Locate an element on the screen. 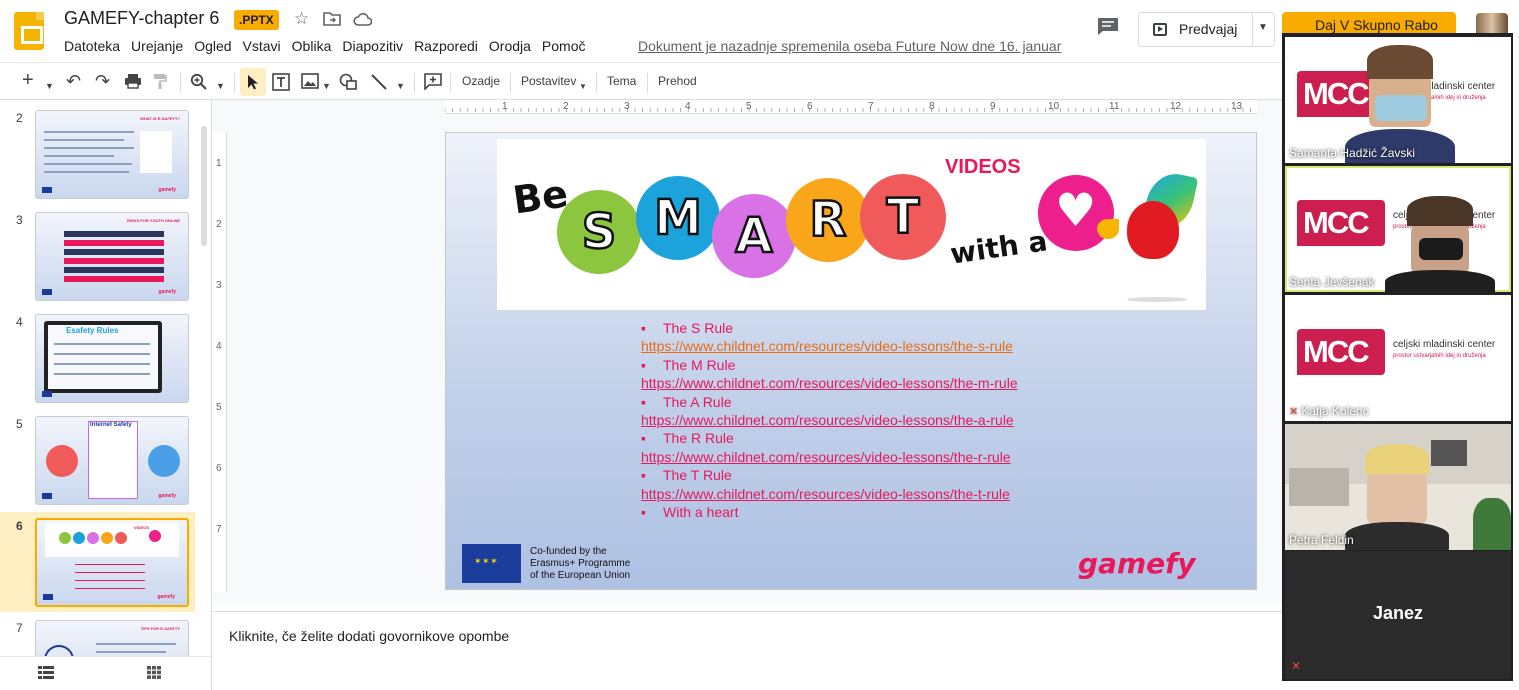 Image resolution: width=1519 pixels, height=690 pixels. slide-thumbnail-5: Internet Safety gamefy is located at coordinates (112, 460).